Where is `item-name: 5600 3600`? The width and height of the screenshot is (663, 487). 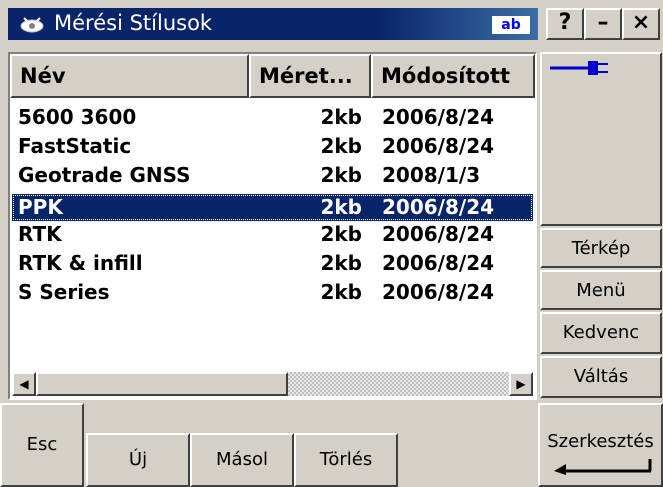 item-name: 5600 3600 is located at coordinates (77, 117).